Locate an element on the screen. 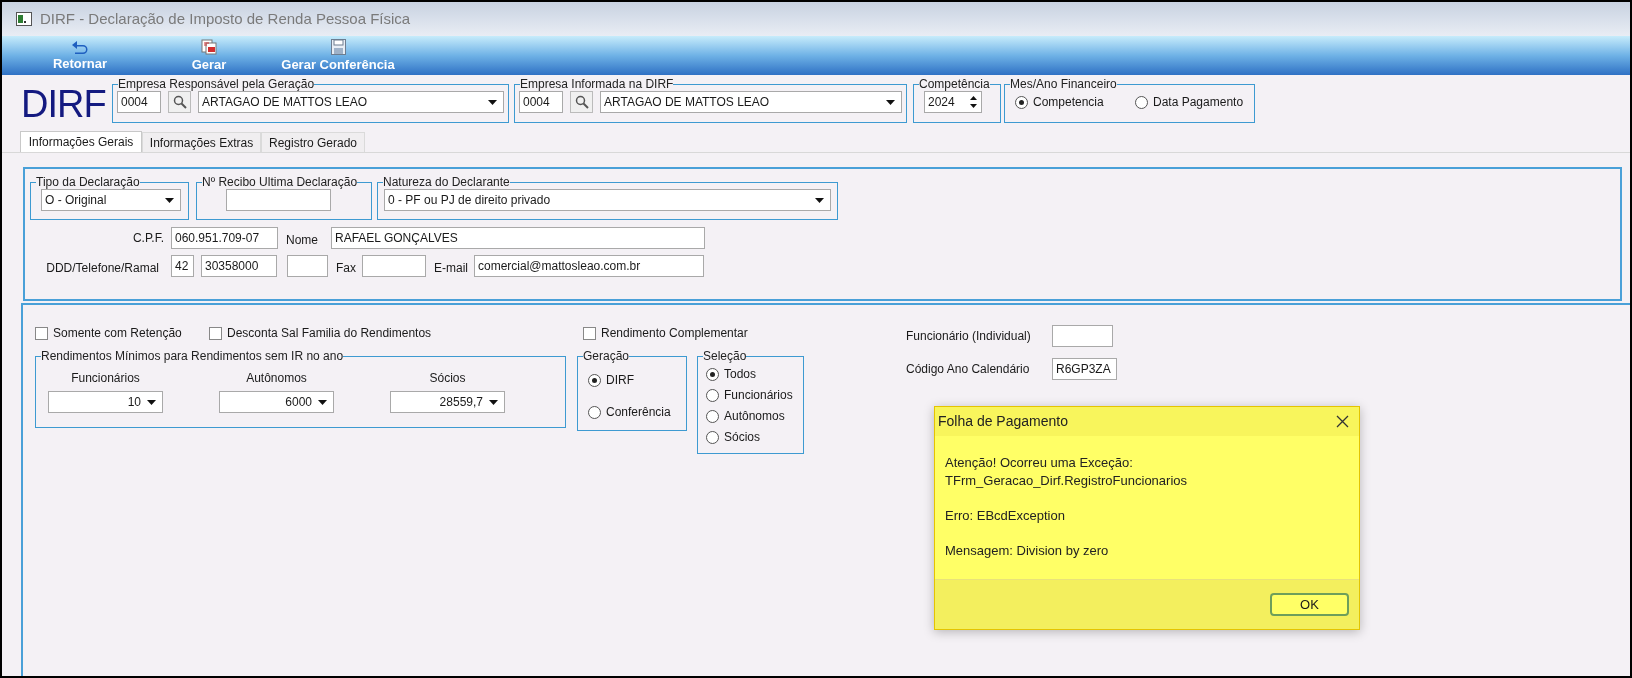  dropdown: 28559,7 is located at coordinates (447, 402).